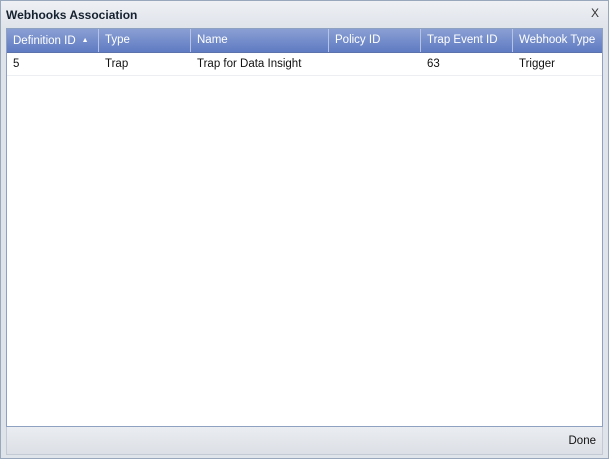  Describe the element at coordinates (304, 441) in the screenshot. I see `dialog-footer: Done` at that location.